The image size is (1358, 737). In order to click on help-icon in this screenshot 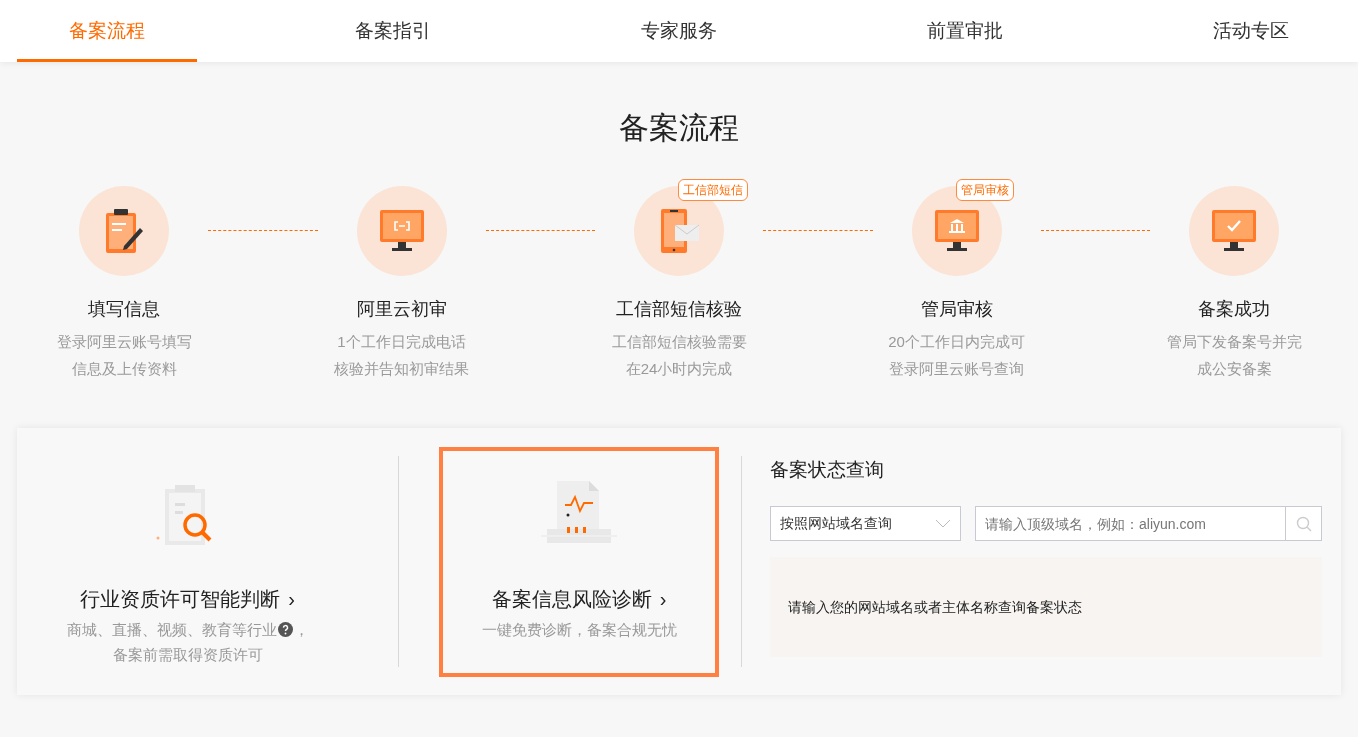, I will do `click(285, 629)`.